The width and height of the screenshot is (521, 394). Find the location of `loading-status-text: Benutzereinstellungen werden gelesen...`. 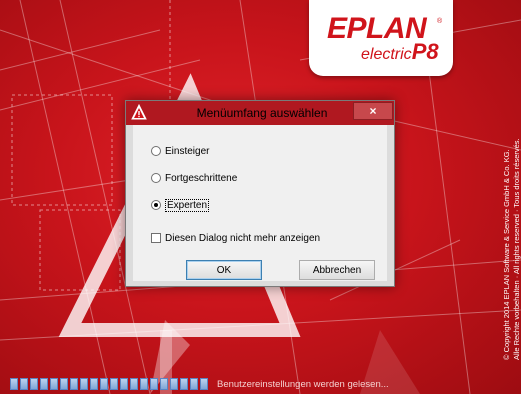

loading-status-text: Benutzereinstellungen werden gelesen... is located at coordinates (303, 384).